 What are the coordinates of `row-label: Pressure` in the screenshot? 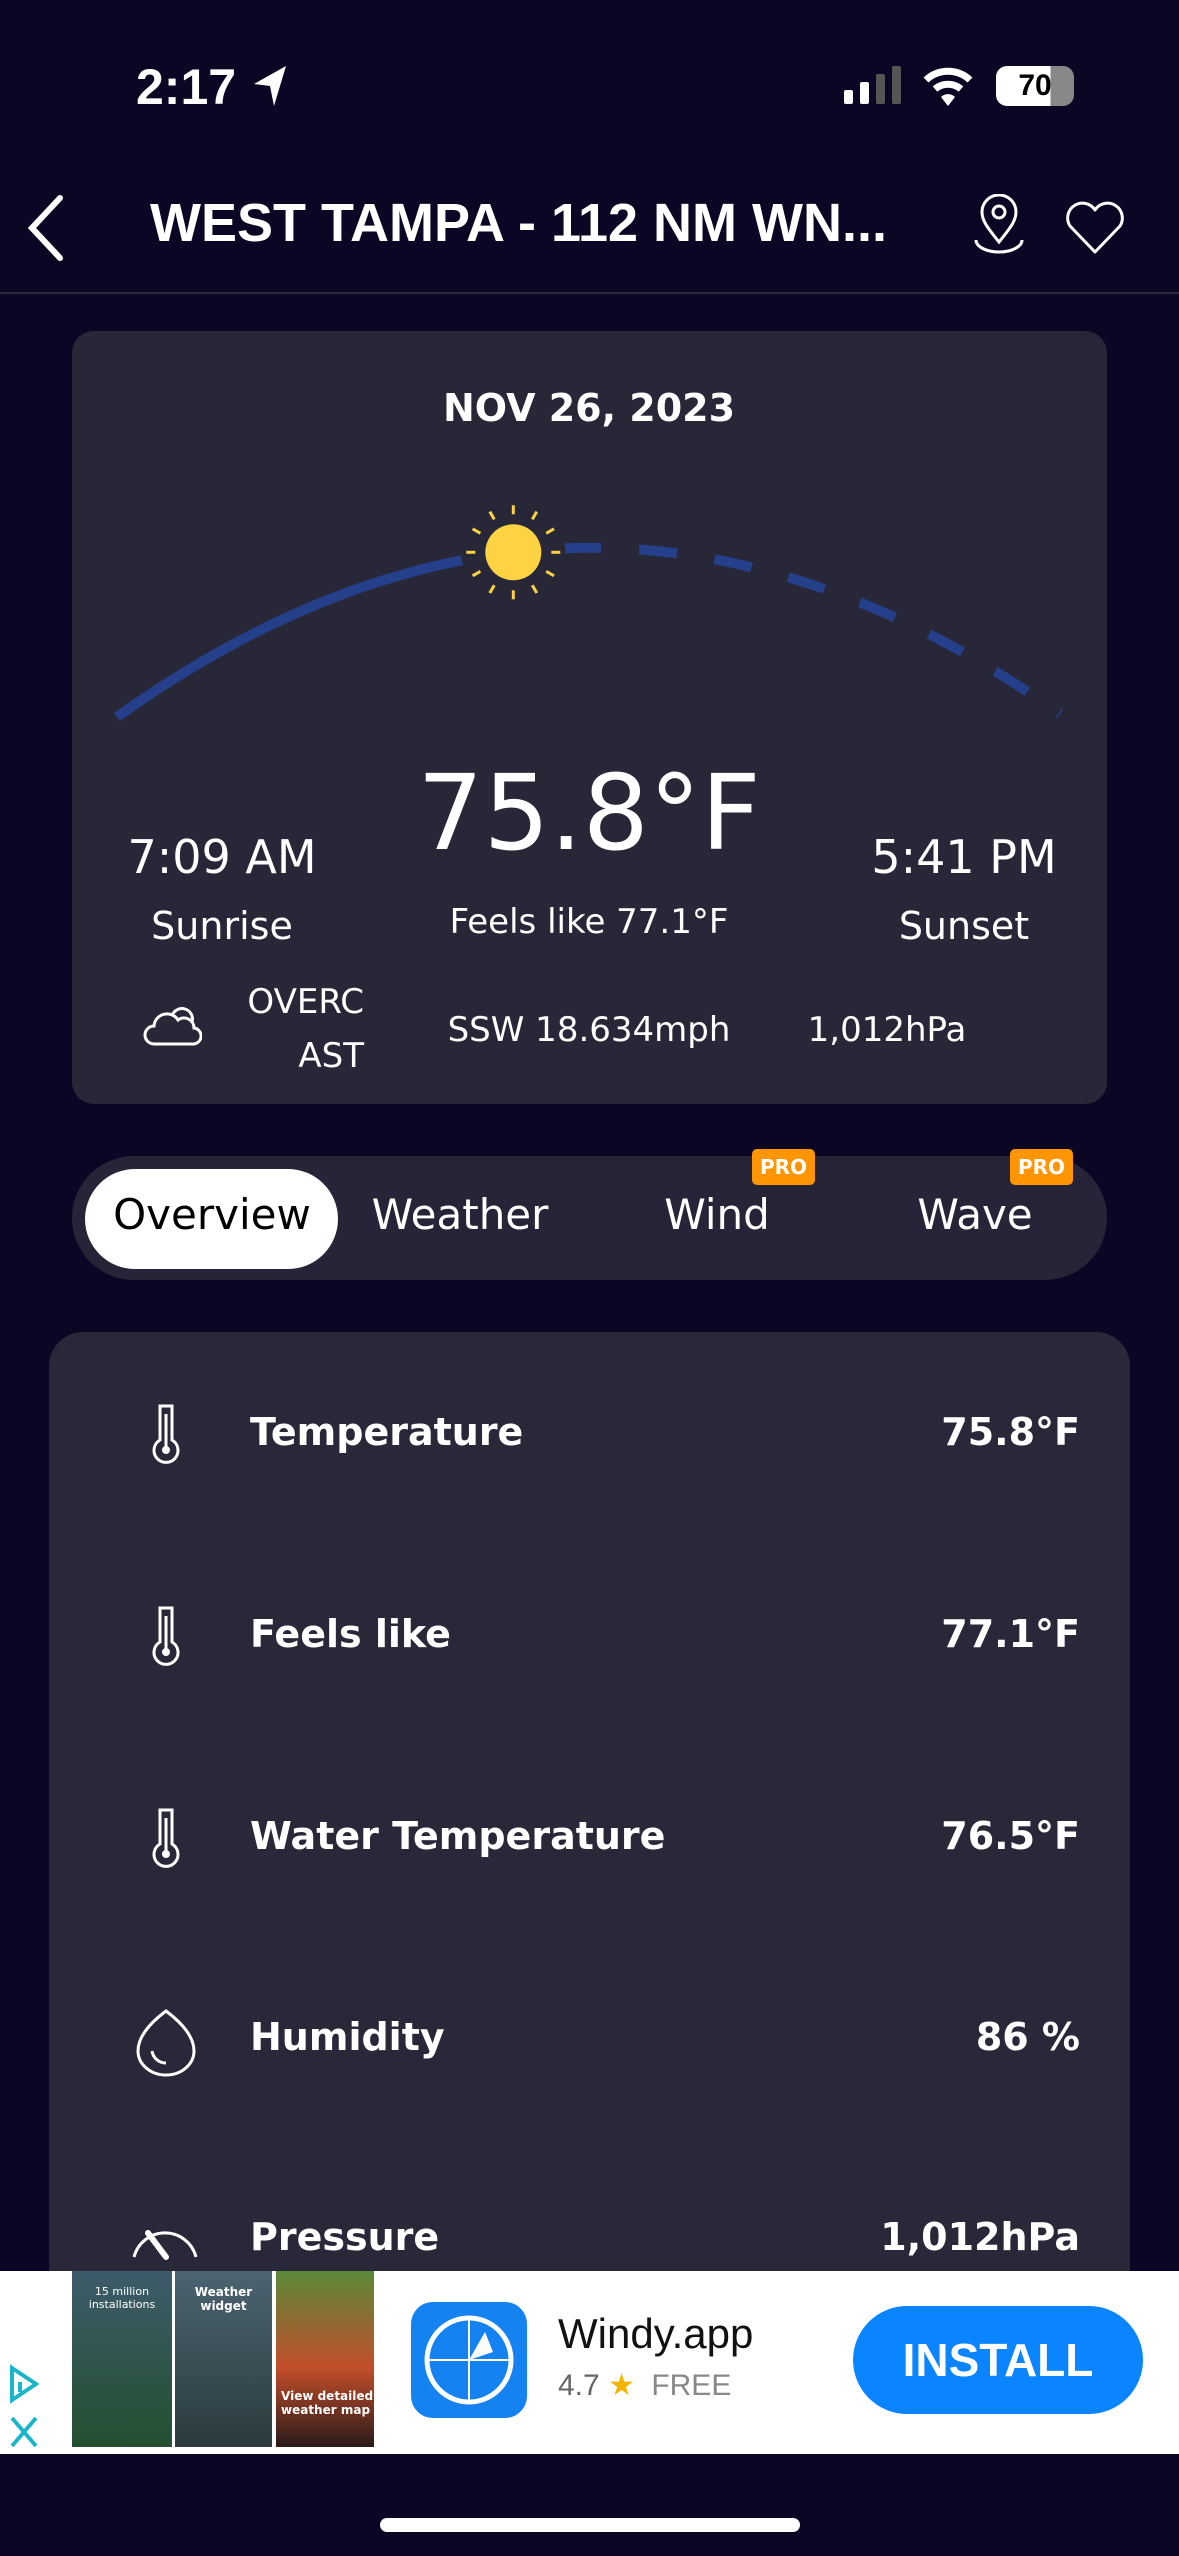 It's located at (345, 2237).